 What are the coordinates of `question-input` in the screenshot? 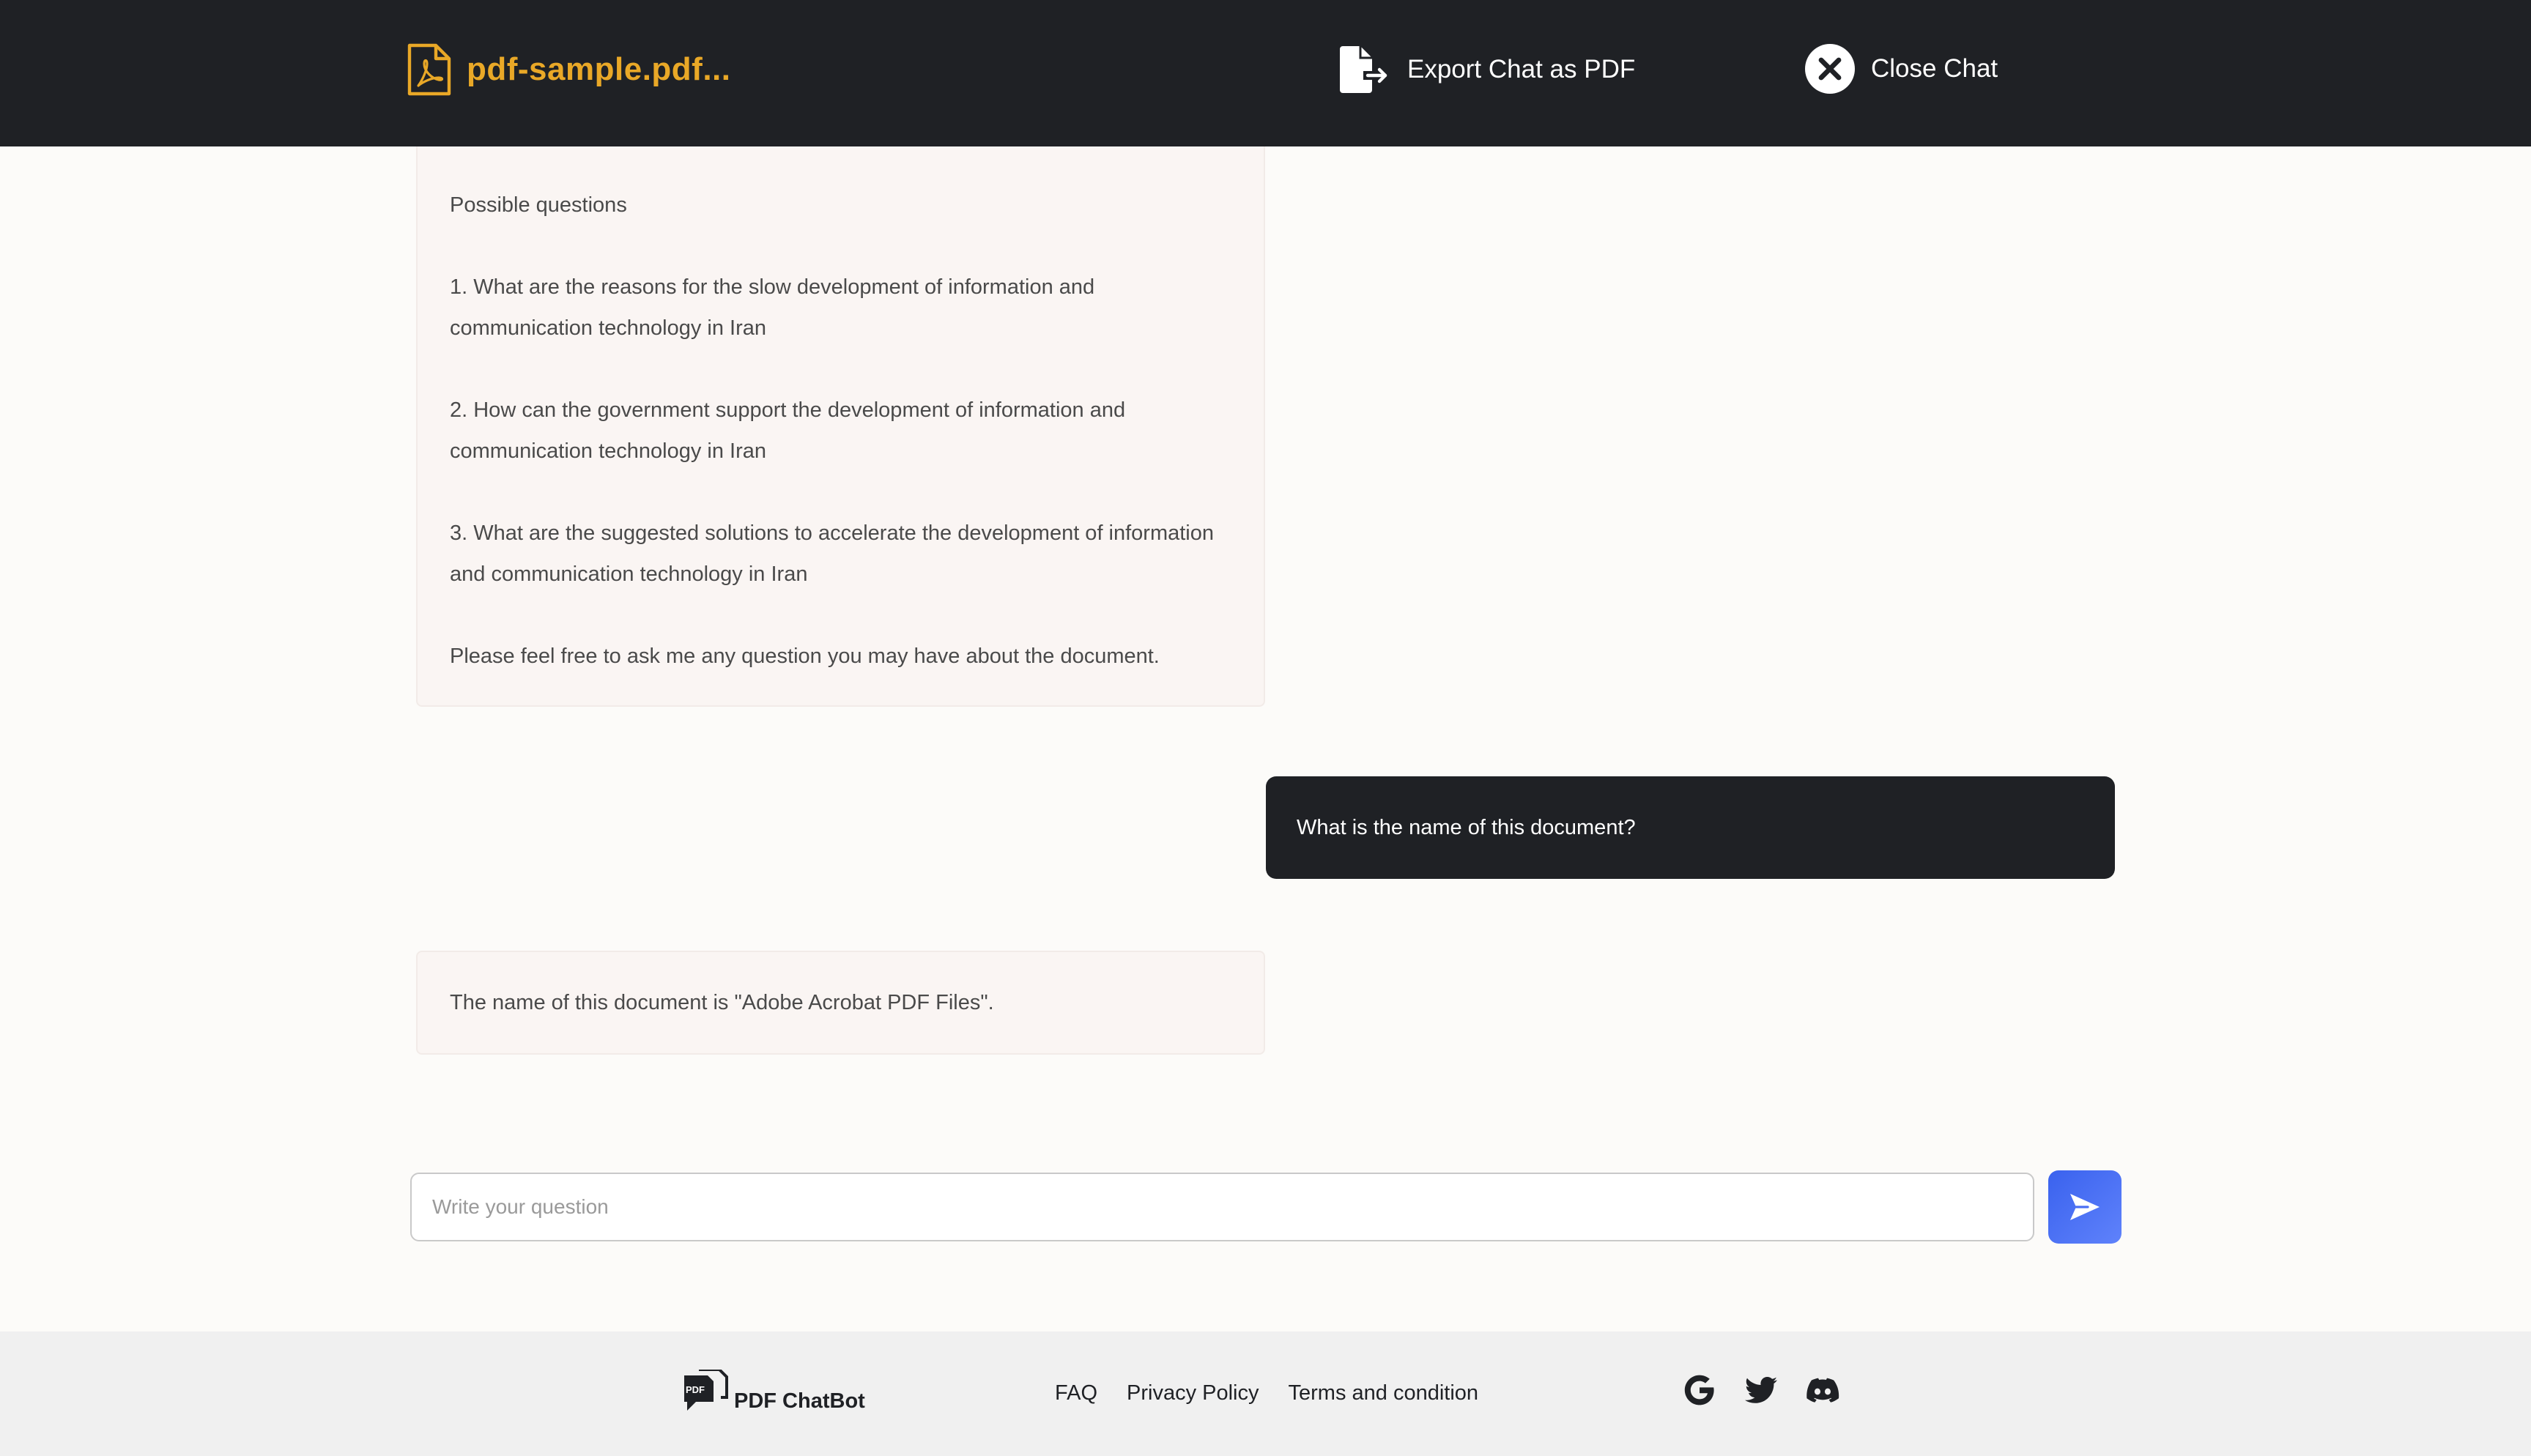 It's located at (1222, 1207).